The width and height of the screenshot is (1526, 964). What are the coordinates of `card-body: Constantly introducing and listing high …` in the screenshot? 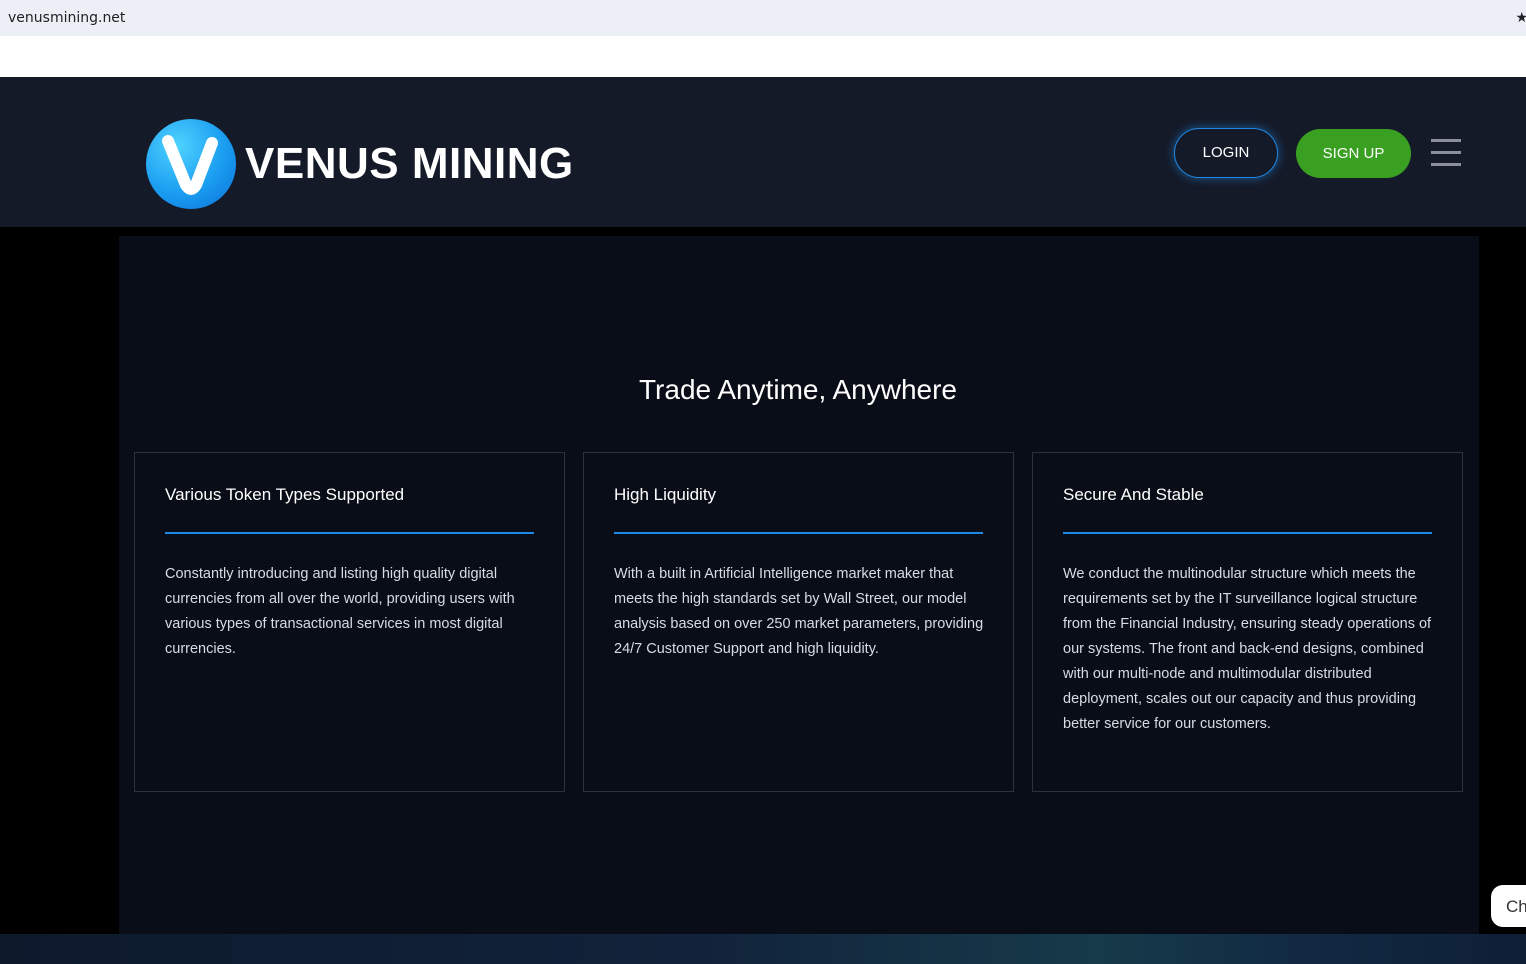 It's located at (340, 611).